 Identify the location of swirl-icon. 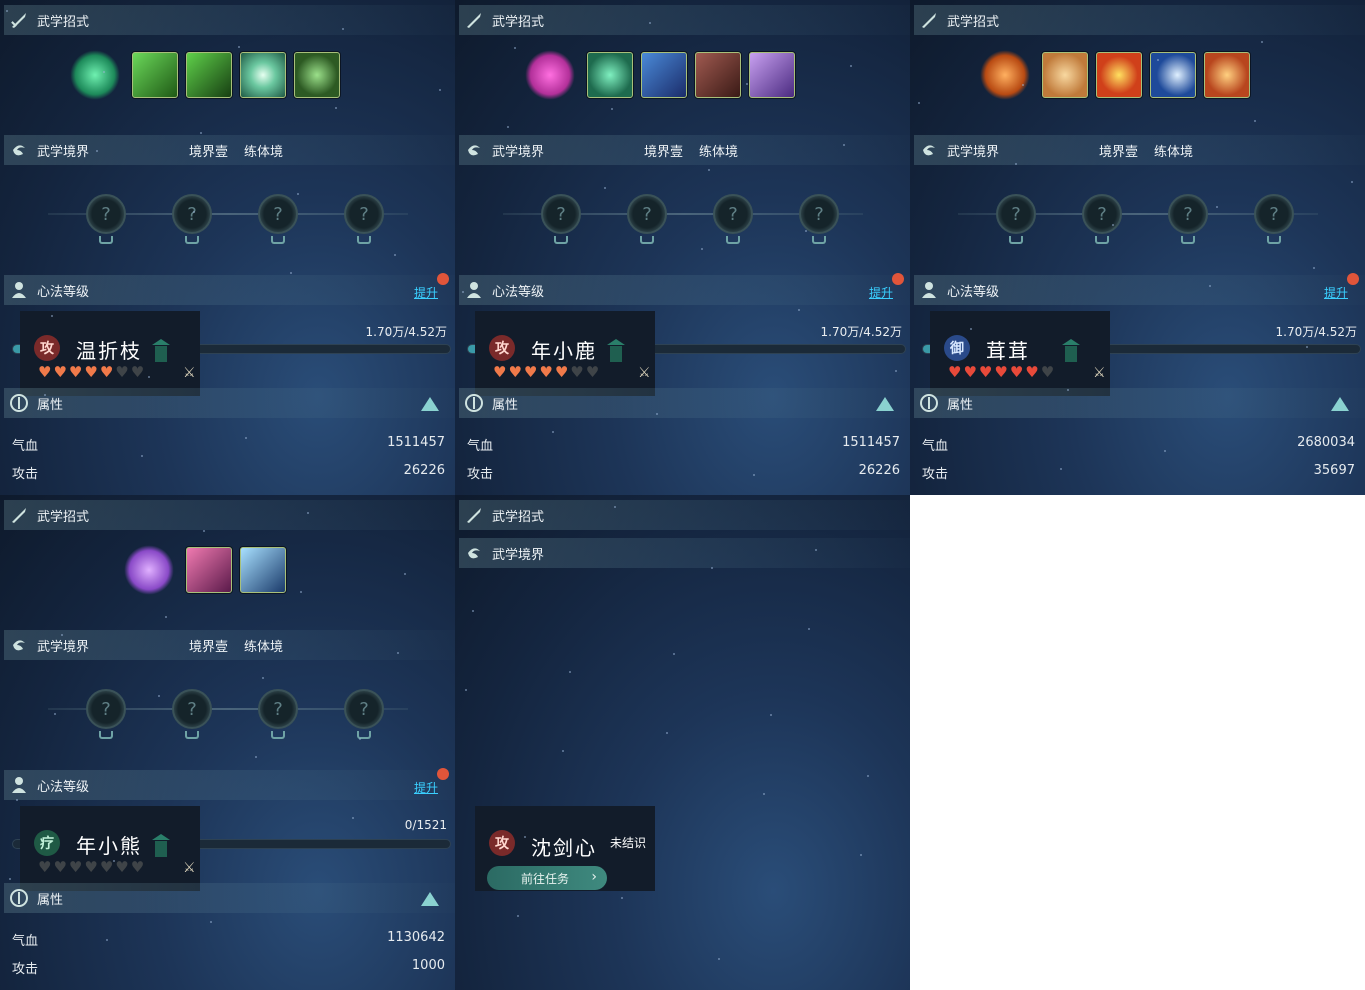
(929, 150).